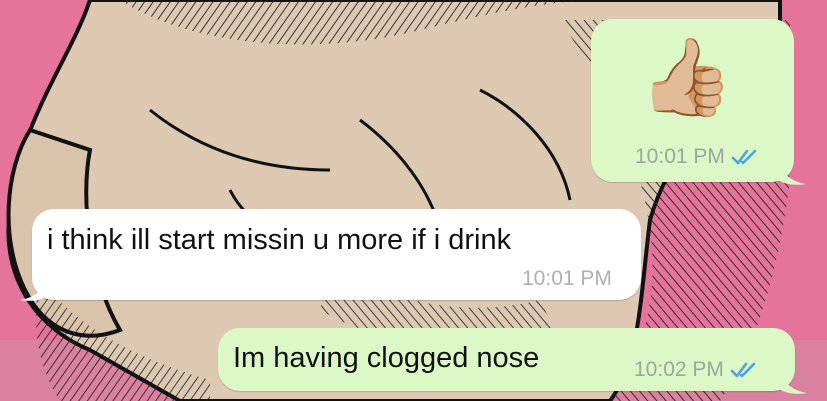 The image size is (827, 401). I want to click on outgoing-message: Im having clogged nose 10:02 PM, so click(506, 359).